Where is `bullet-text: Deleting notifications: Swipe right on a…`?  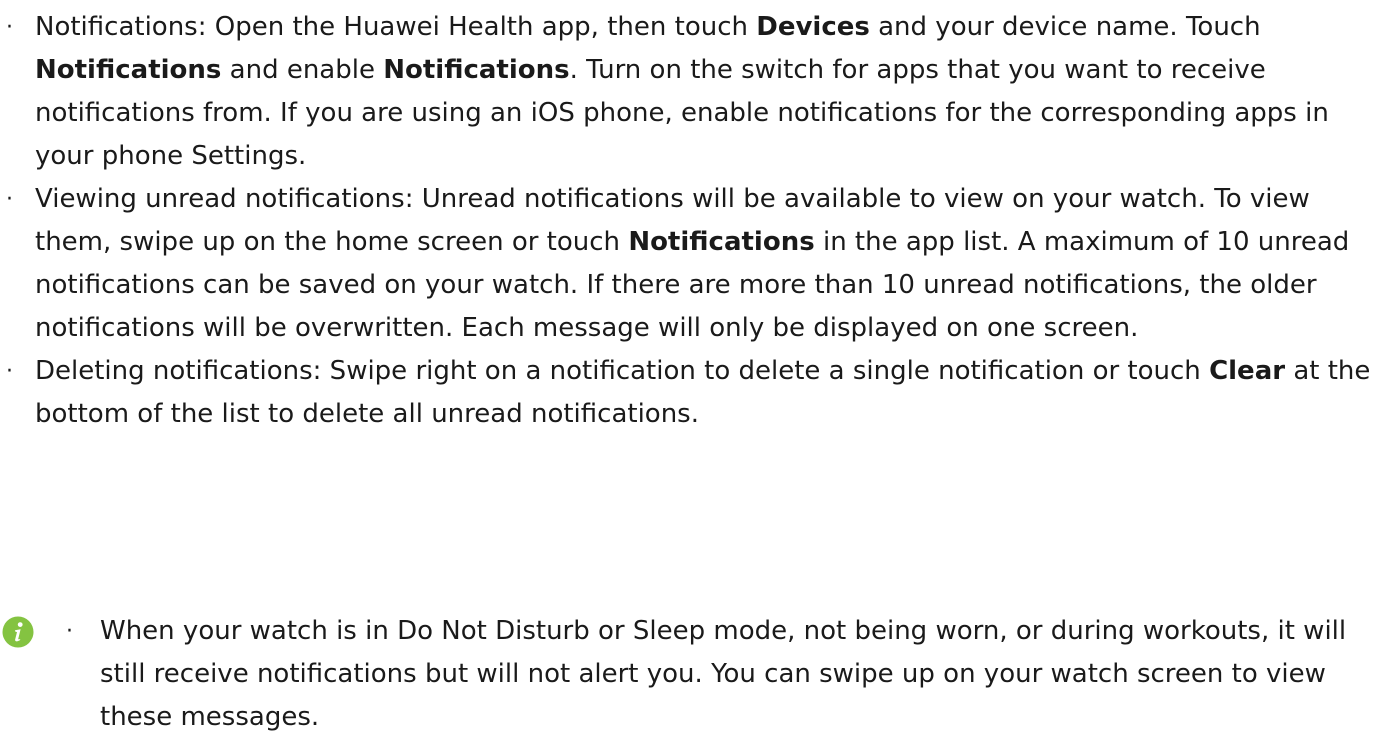
bullet-text: Deleting notifications: Swipe right on a… is located at coordinates (622, 371).